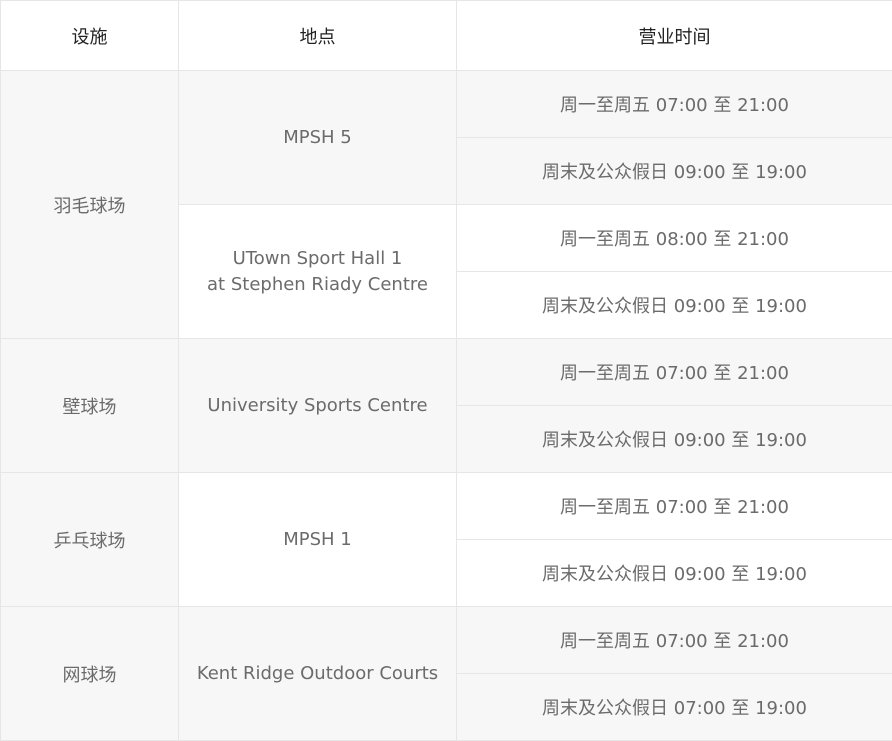 This screenshot has width=892, height=741. I want to click on header-row: 设施 地点 营业时间, so click(446, 36).